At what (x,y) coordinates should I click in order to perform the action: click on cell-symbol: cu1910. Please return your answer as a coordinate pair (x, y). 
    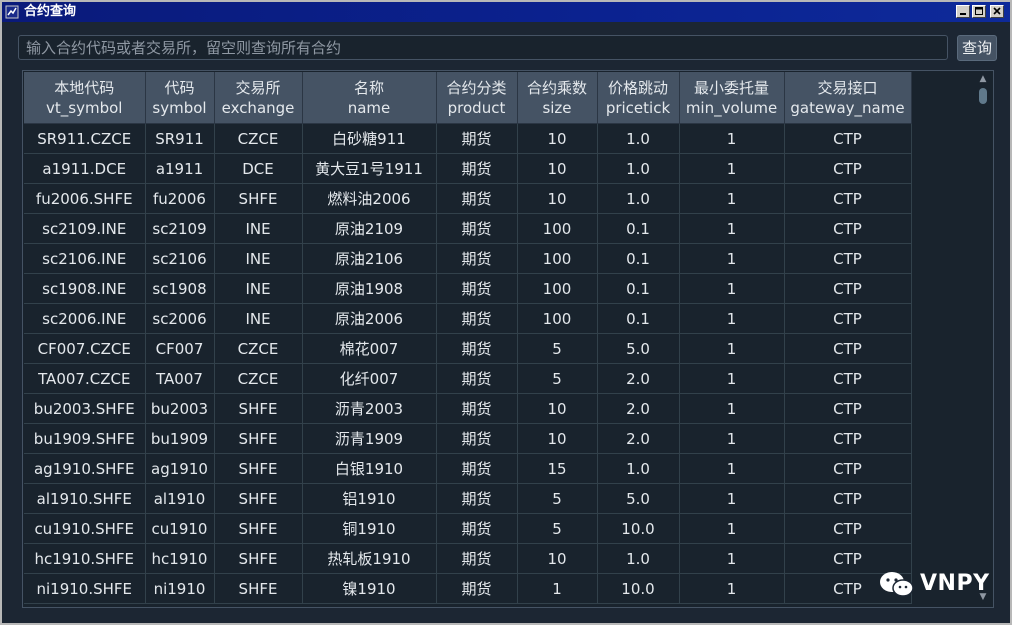
    Looking at the image, I should click on (180, 528).